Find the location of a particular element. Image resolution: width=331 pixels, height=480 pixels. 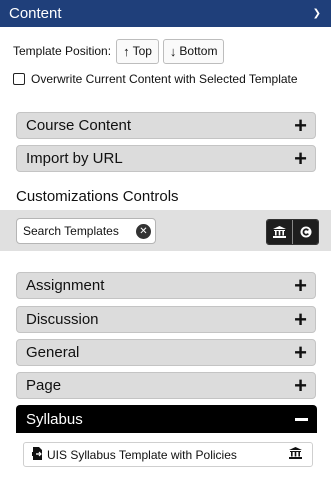

overwrite-checkbox is located at coordinates (19, 79).